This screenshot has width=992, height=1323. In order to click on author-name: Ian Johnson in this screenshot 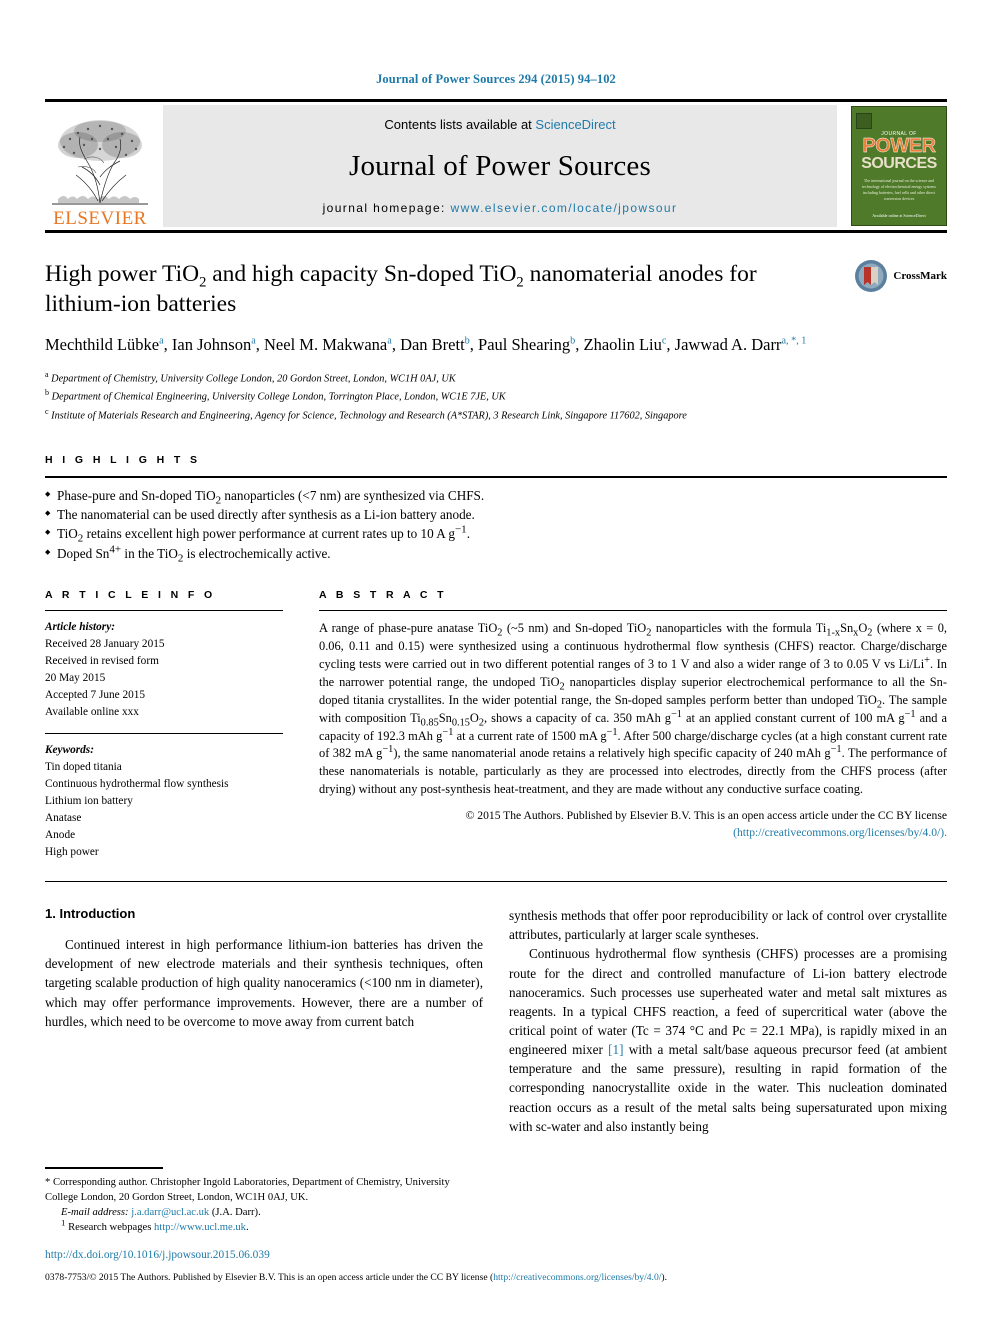, I will do `click(211, 345)`.